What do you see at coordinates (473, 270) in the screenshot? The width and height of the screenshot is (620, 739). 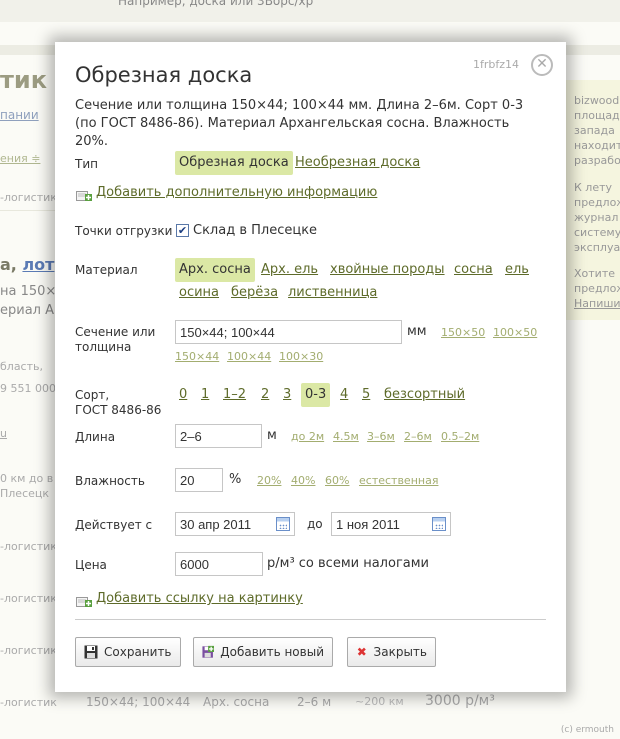 I see `material-option: сосна` at bounding box center [473, 270].